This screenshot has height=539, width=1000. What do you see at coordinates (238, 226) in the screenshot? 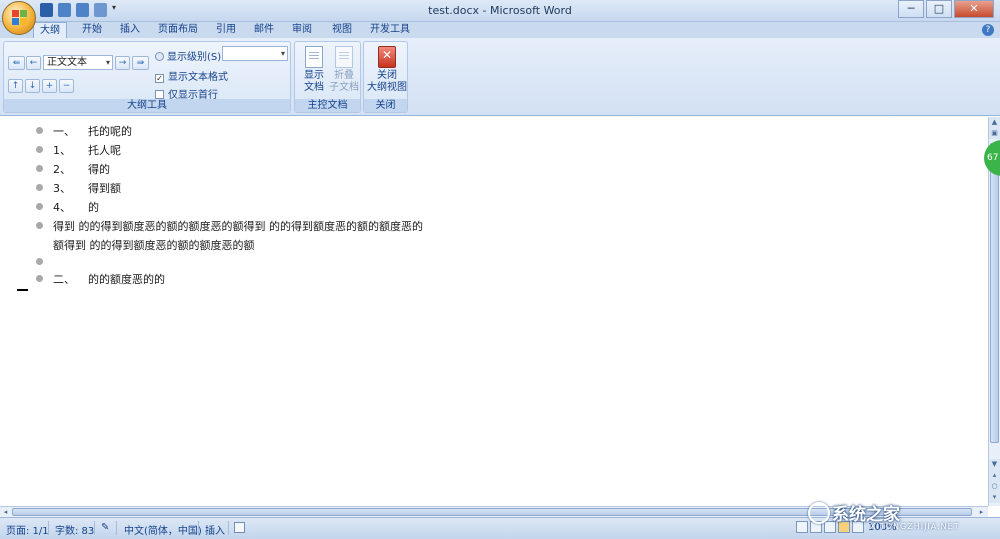
I see `outline-line: 得到 的的得到额度恶的额的额度恶的额得到 的的得到额度恶的额的额度恶的` at bounding box center [238, 226].